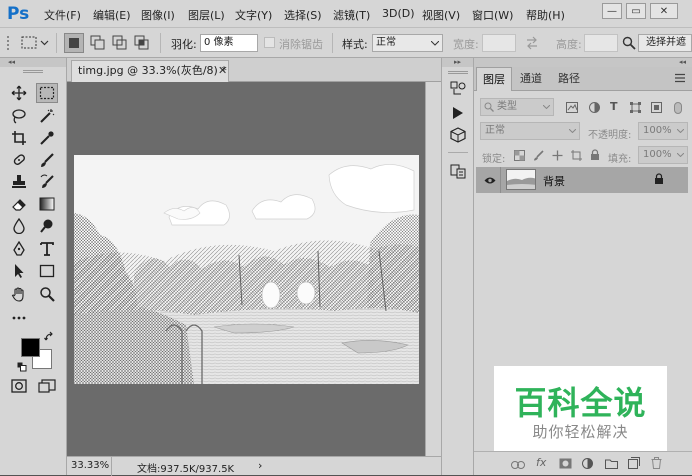 The height and width of the screenshot is (476, 692). I want to click on document-info: 文档:937.5K/937.5K, so click(186, 469).